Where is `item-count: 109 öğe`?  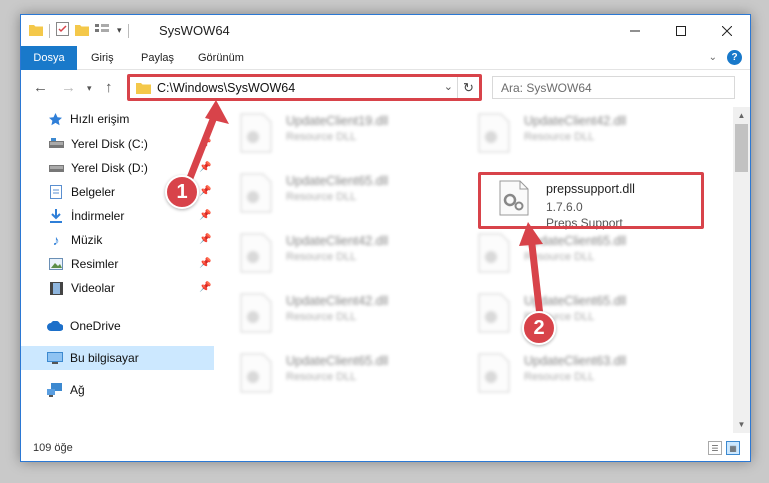 item-count: 109 öğe is located at coordinates (53, 448).